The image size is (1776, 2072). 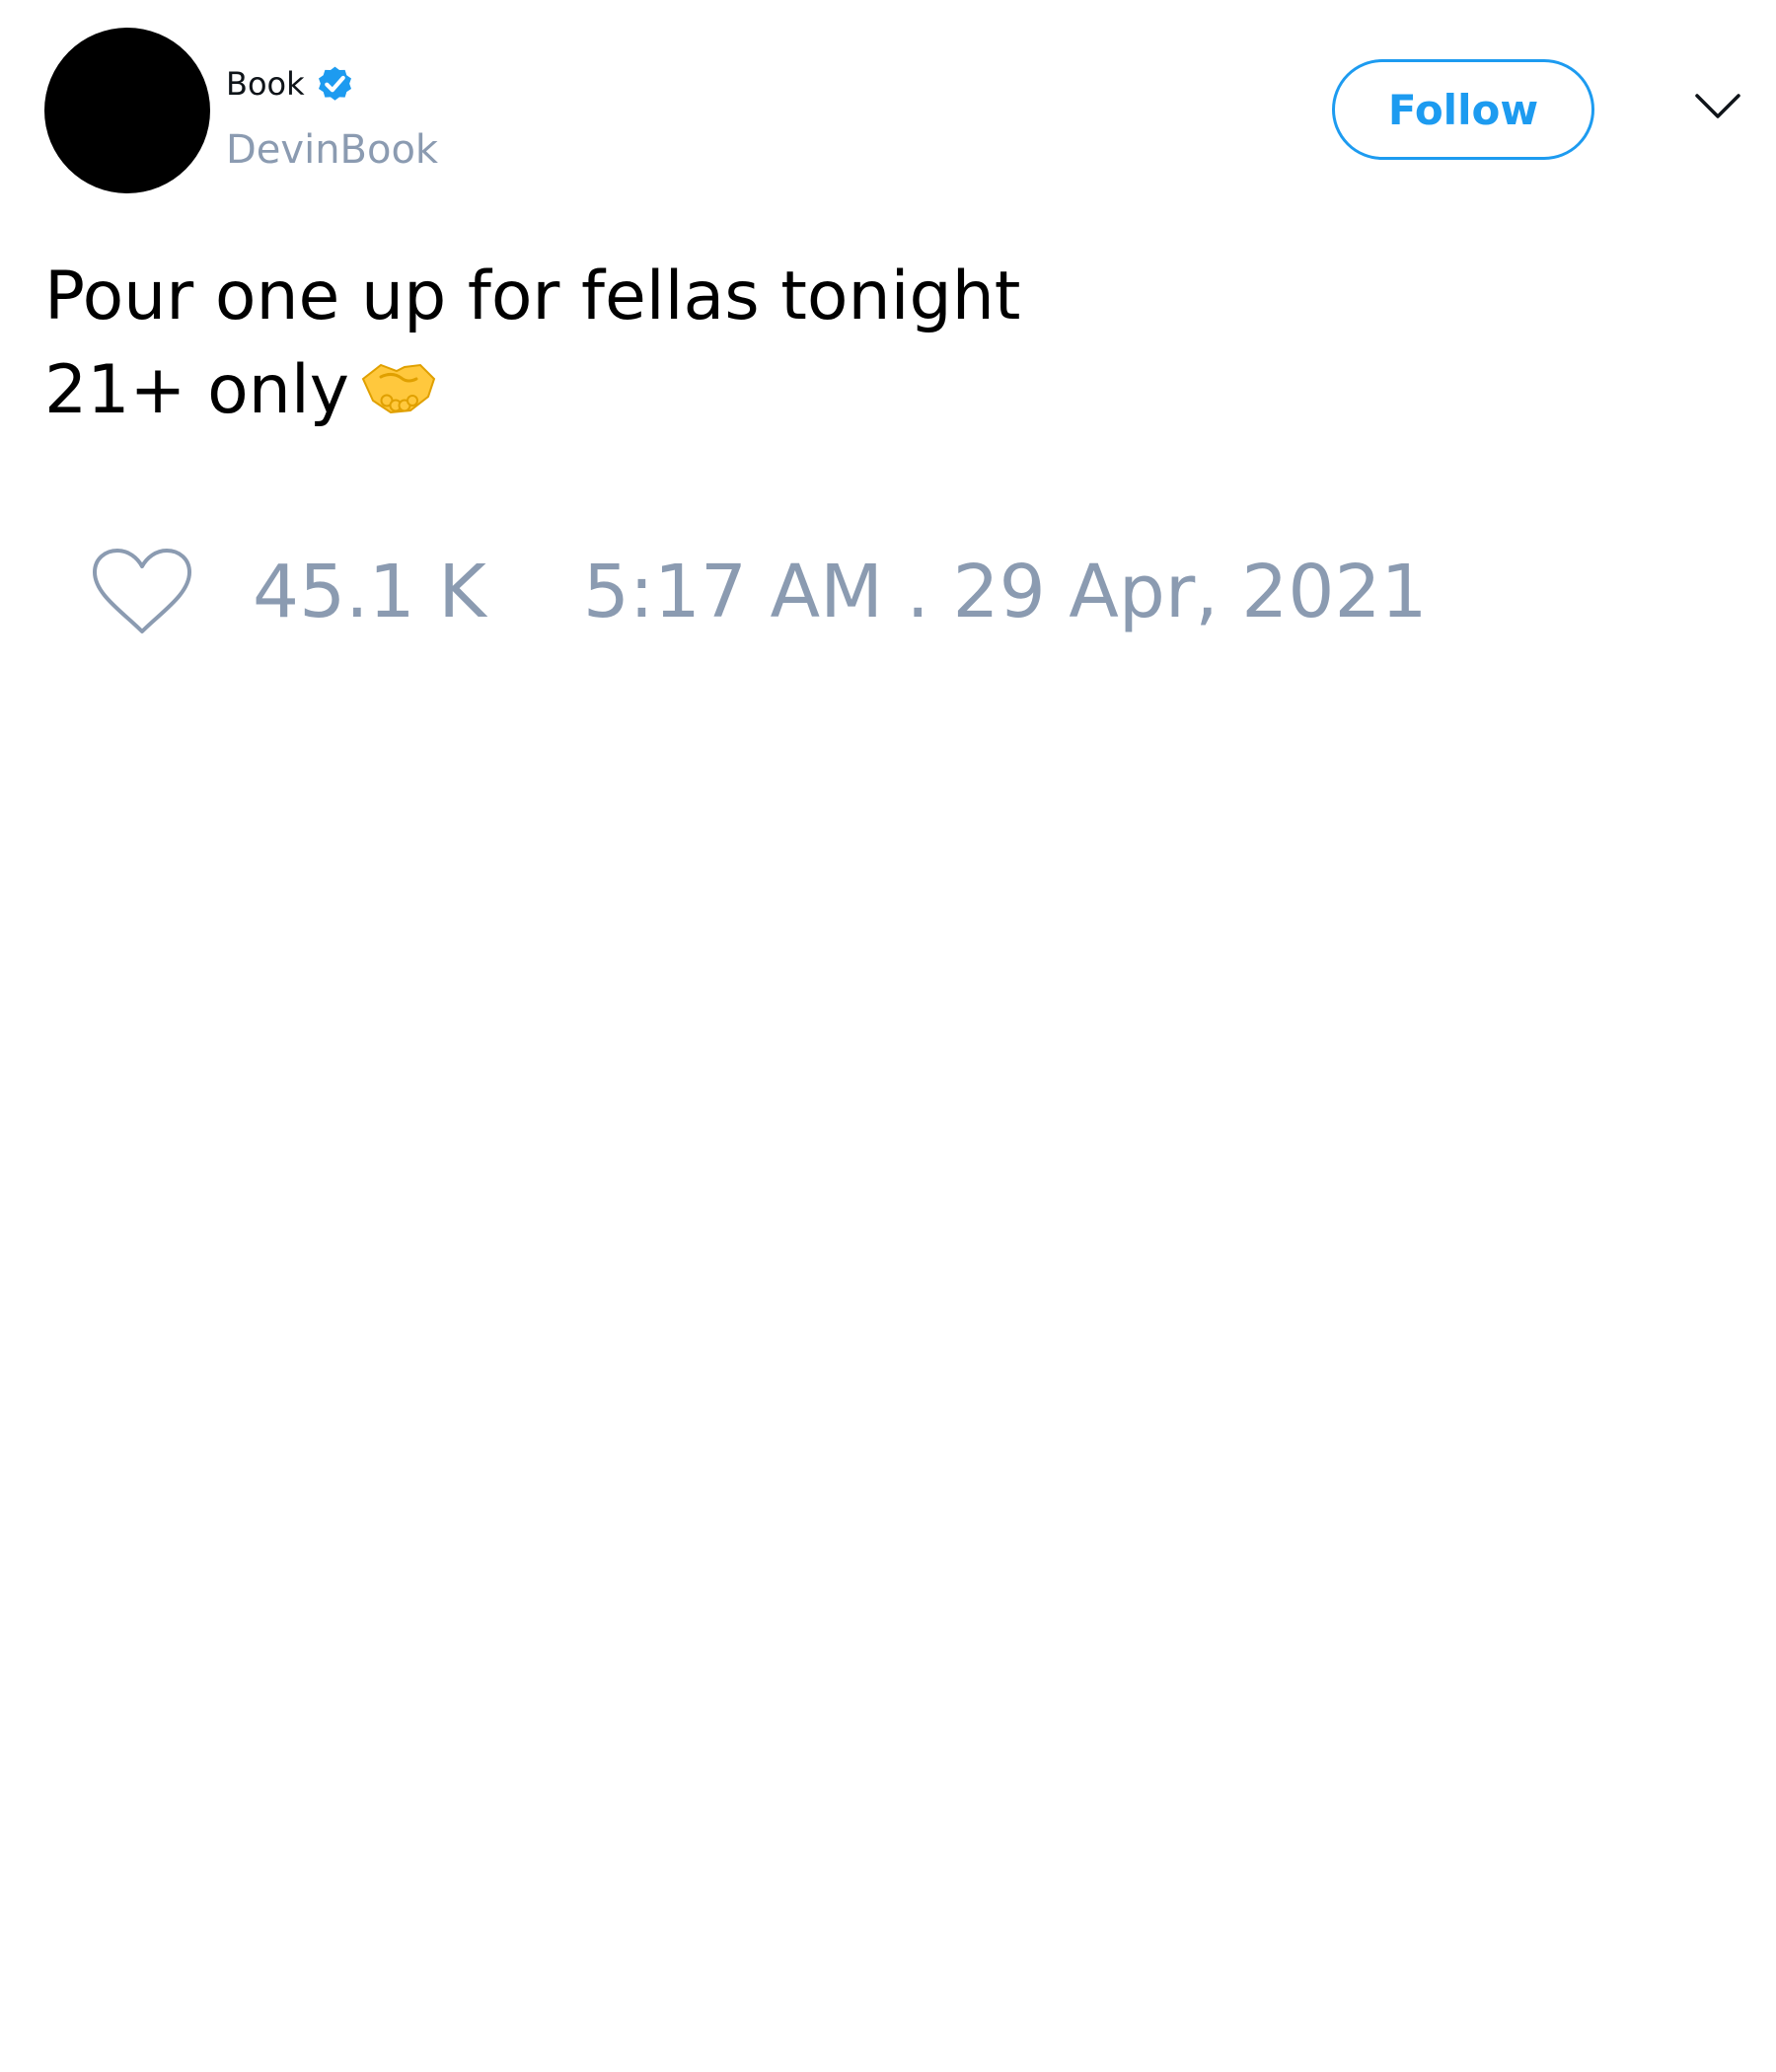 I want to click on author-name-row: Book, so click(x=292, y=84).